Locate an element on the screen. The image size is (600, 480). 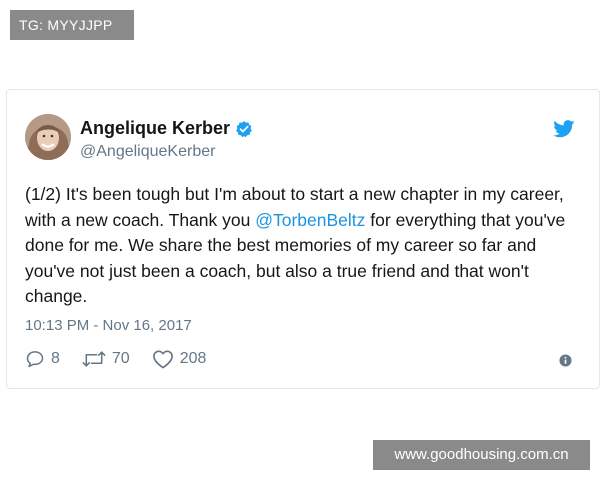
like-count: 208 is located at coordinates (193, 358).